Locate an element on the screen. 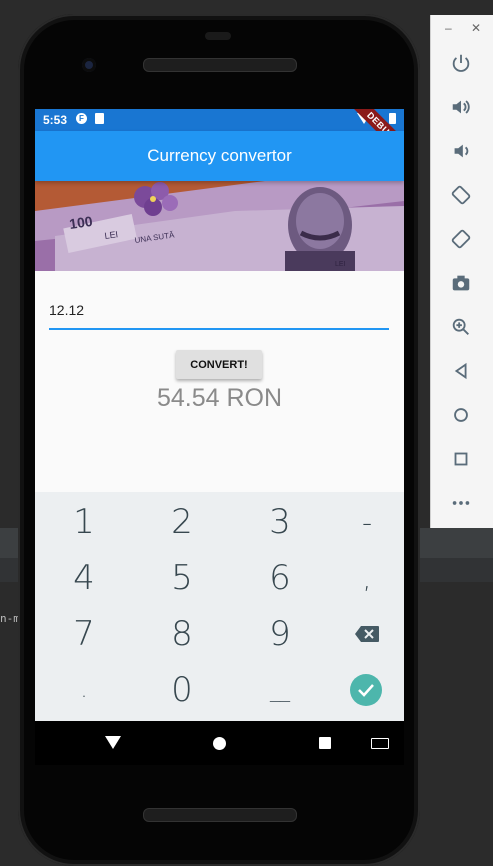 Image resolution: width=493 pixels, height=866 pixels. key-7: 7 is located at coordinates (84, 634).